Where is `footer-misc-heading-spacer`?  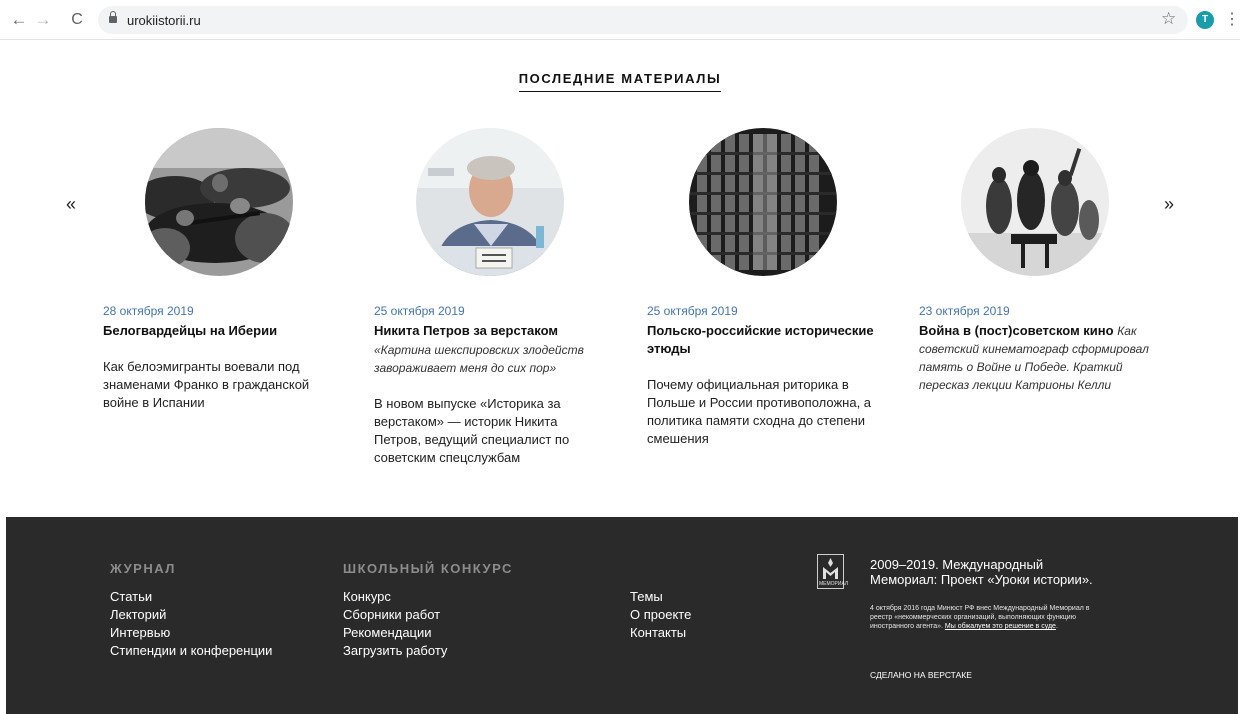 footer-misc-heading-spacer is located at coordinates (660, 568).